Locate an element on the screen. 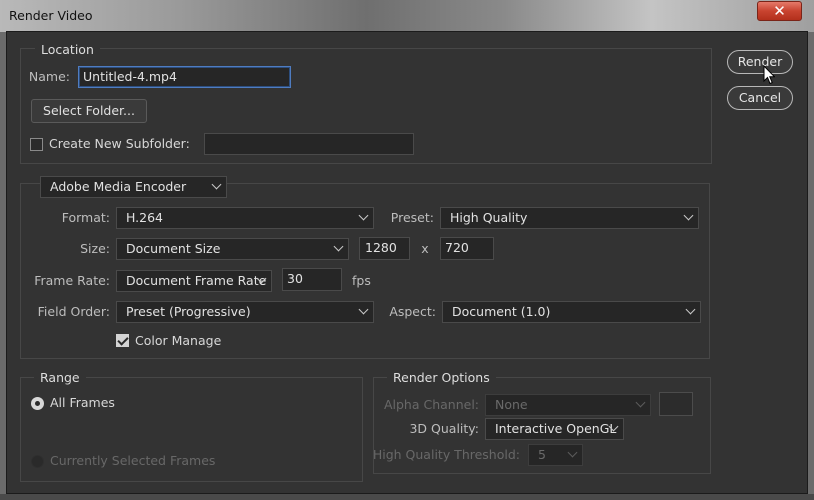  3d-quality-select: Interactive OpenGL is located at coordinates (554, 429).